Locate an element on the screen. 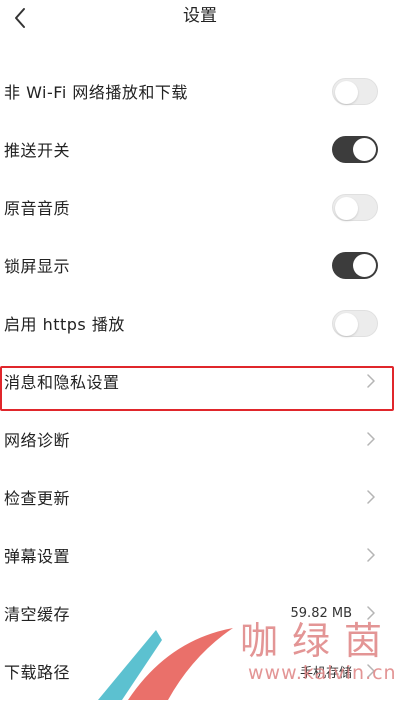 The height and width of the screenshot is (705, 400). setting-label: 清空缓存 is located at coordinates (37, 614).